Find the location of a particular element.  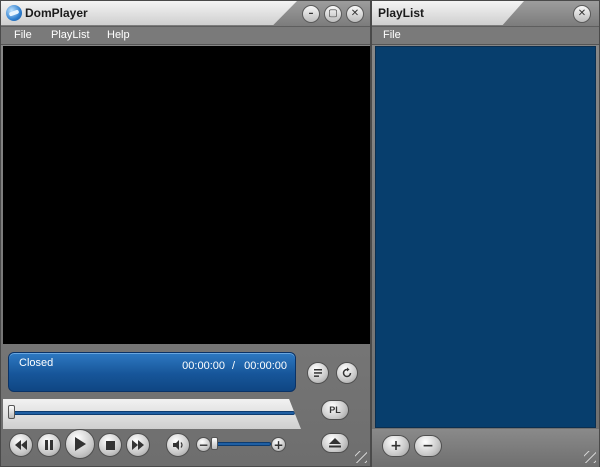

fast-forward-button is located at coordinates (138, 445).